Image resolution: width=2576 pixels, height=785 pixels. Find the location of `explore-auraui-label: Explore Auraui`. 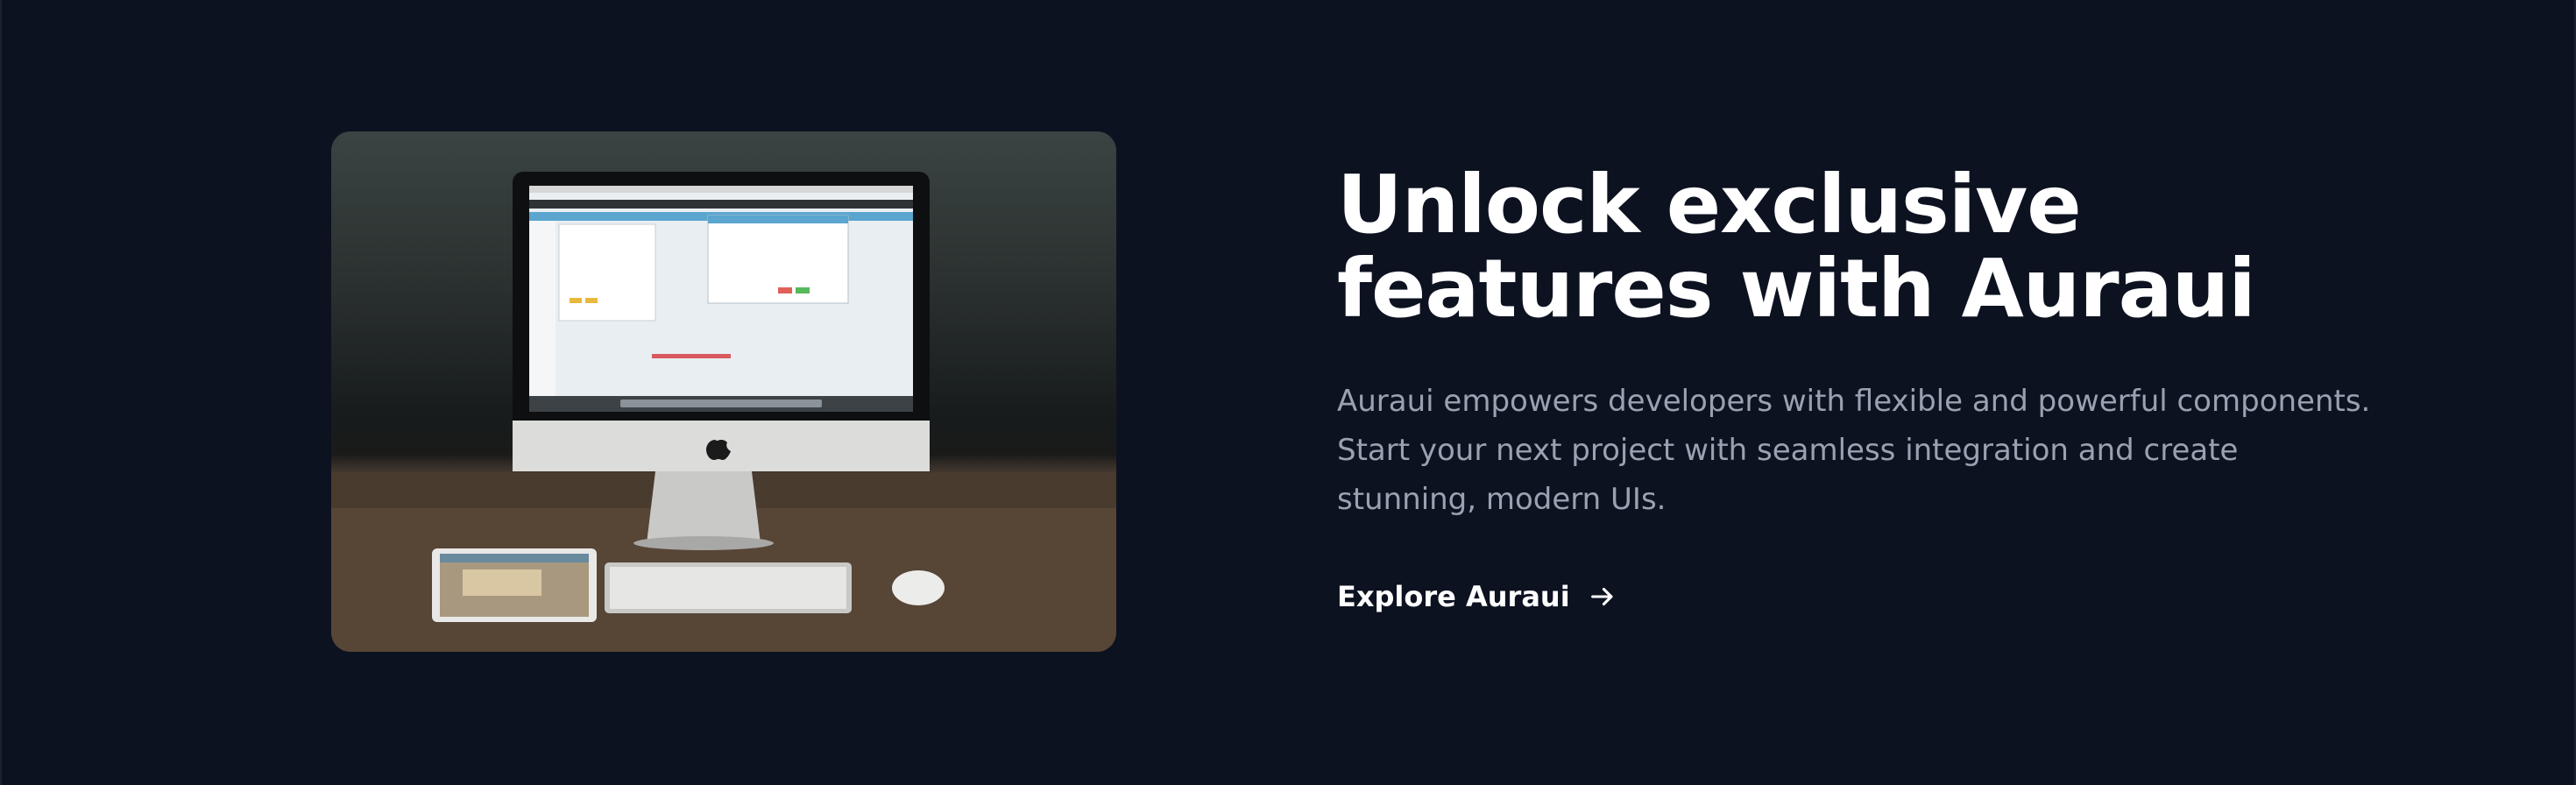

explore-auraui-label: Explore Auraui is located at coordinates (1453, 596).